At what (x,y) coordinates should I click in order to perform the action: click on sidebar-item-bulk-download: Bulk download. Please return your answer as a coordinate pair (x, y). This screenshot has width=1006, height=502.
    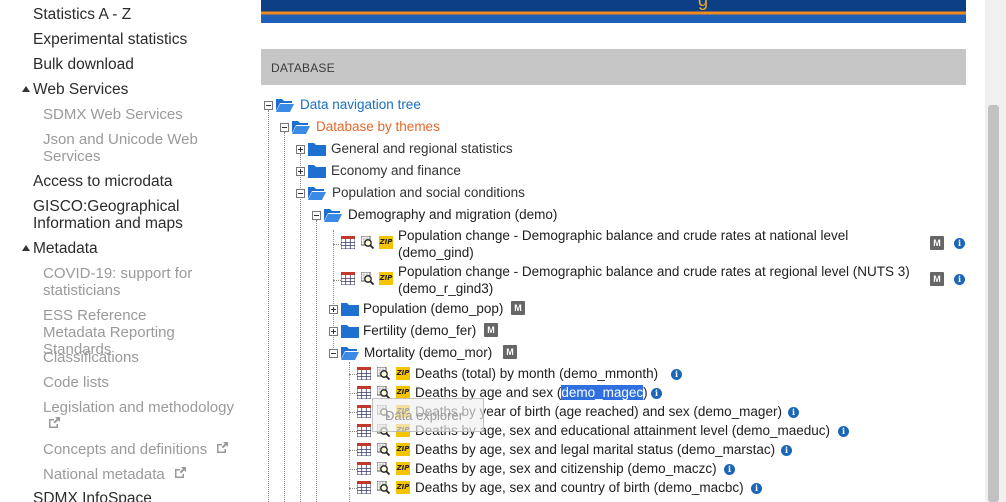
    Looking at the image, I should click on (83, 64).